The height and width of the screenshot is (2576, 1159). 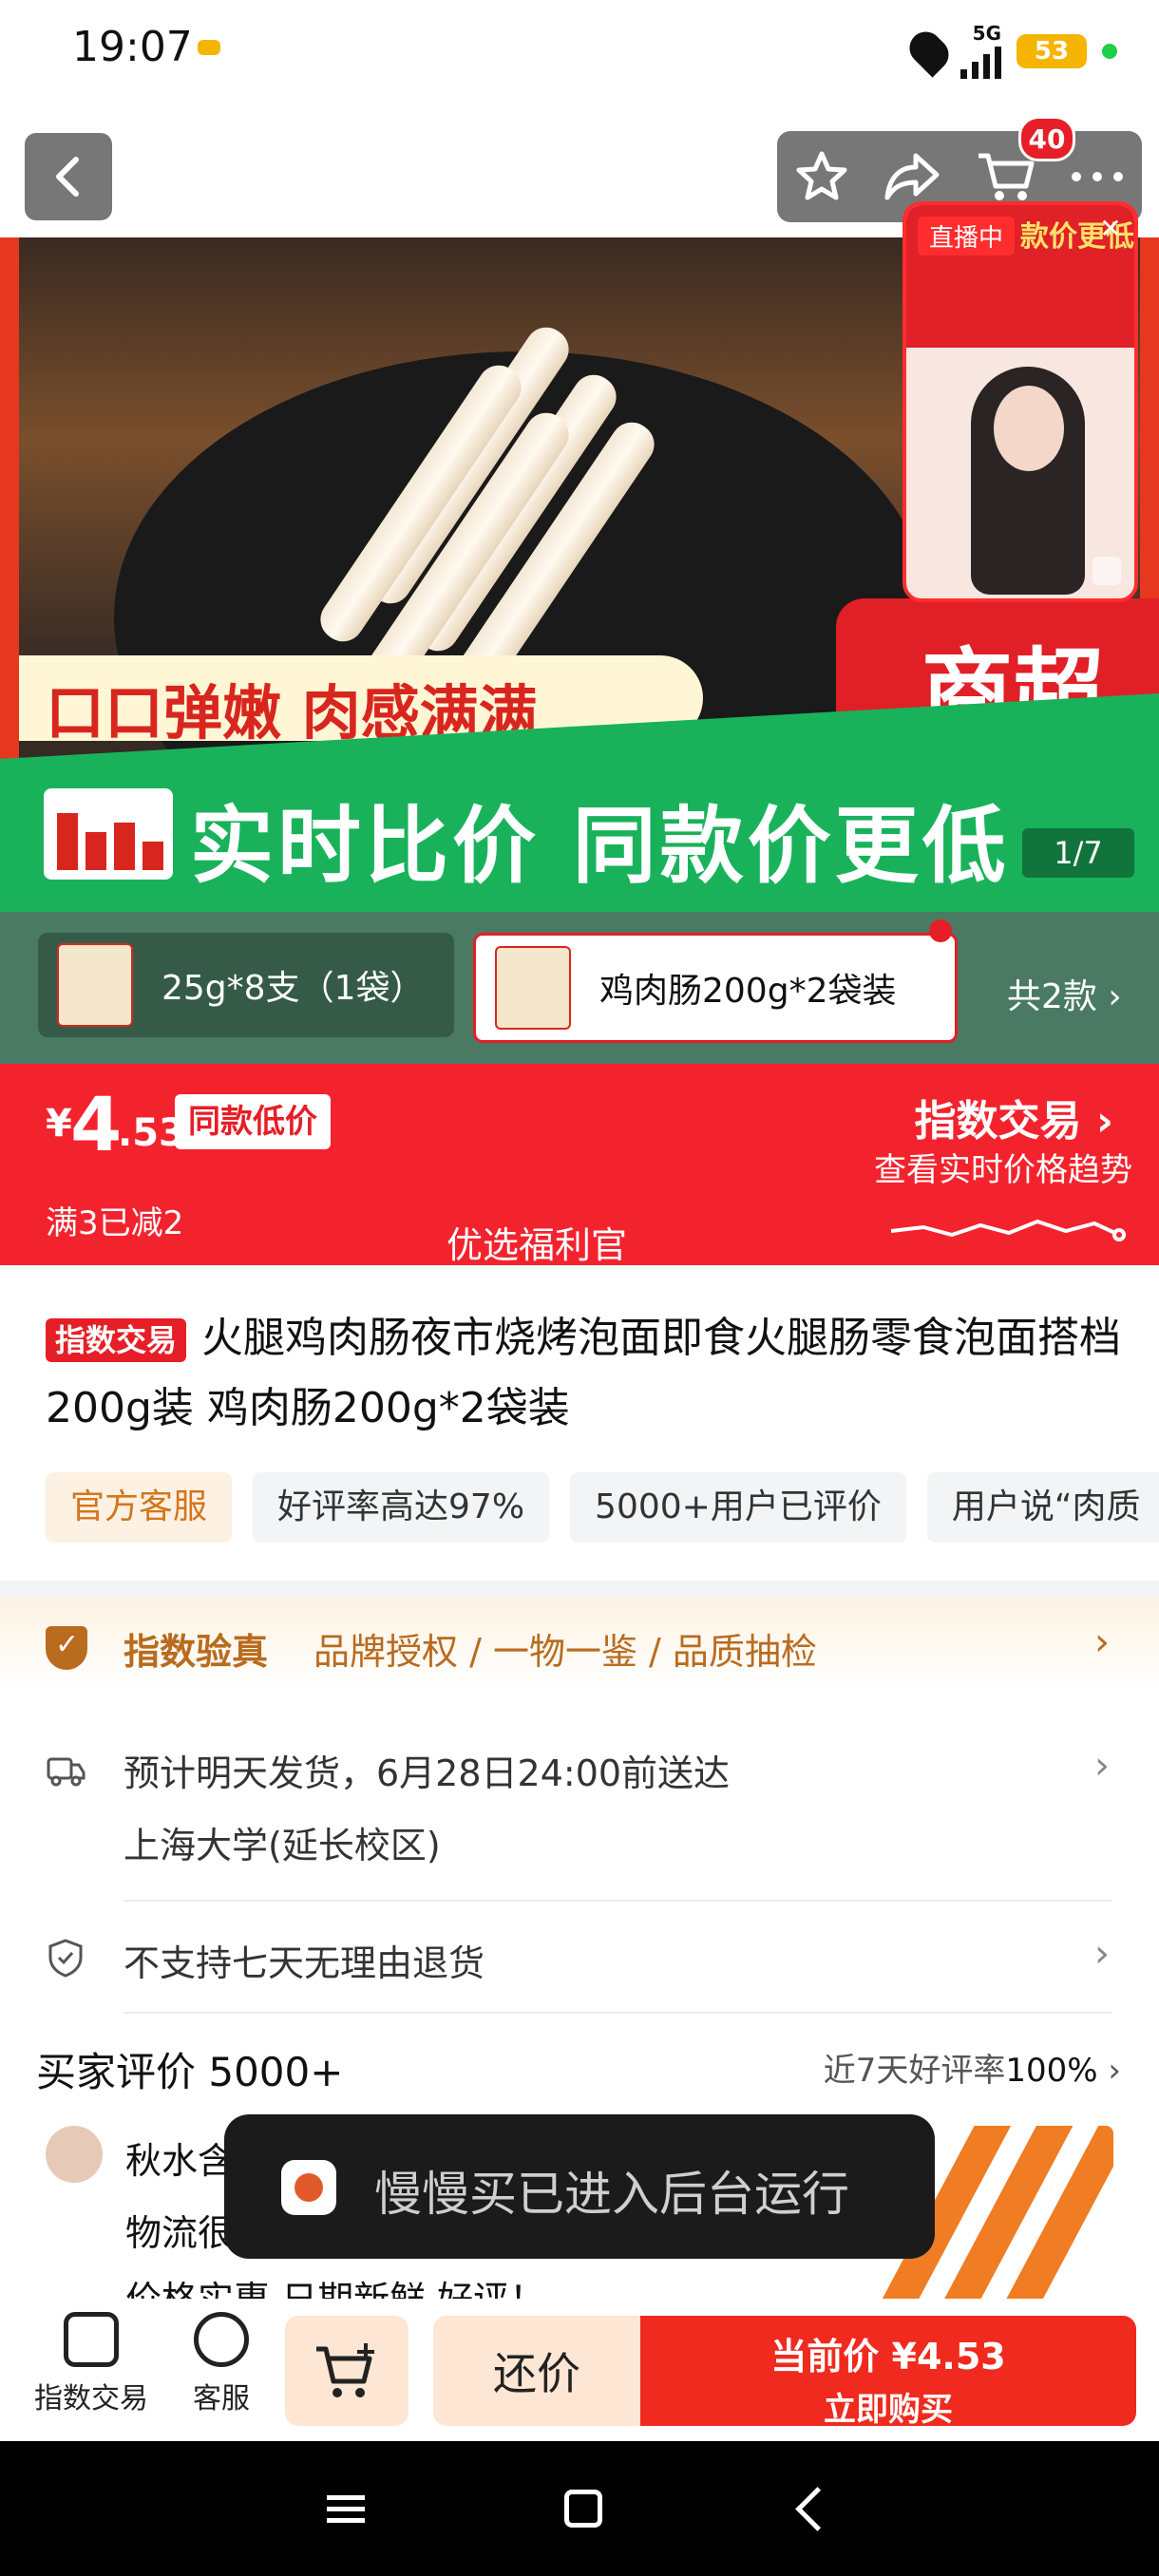 What do you see at coordinates (914, 2071) in the screenshot?
I see `reviews-rate-label: 近7天好评率` at bounding box center [914, 2071].